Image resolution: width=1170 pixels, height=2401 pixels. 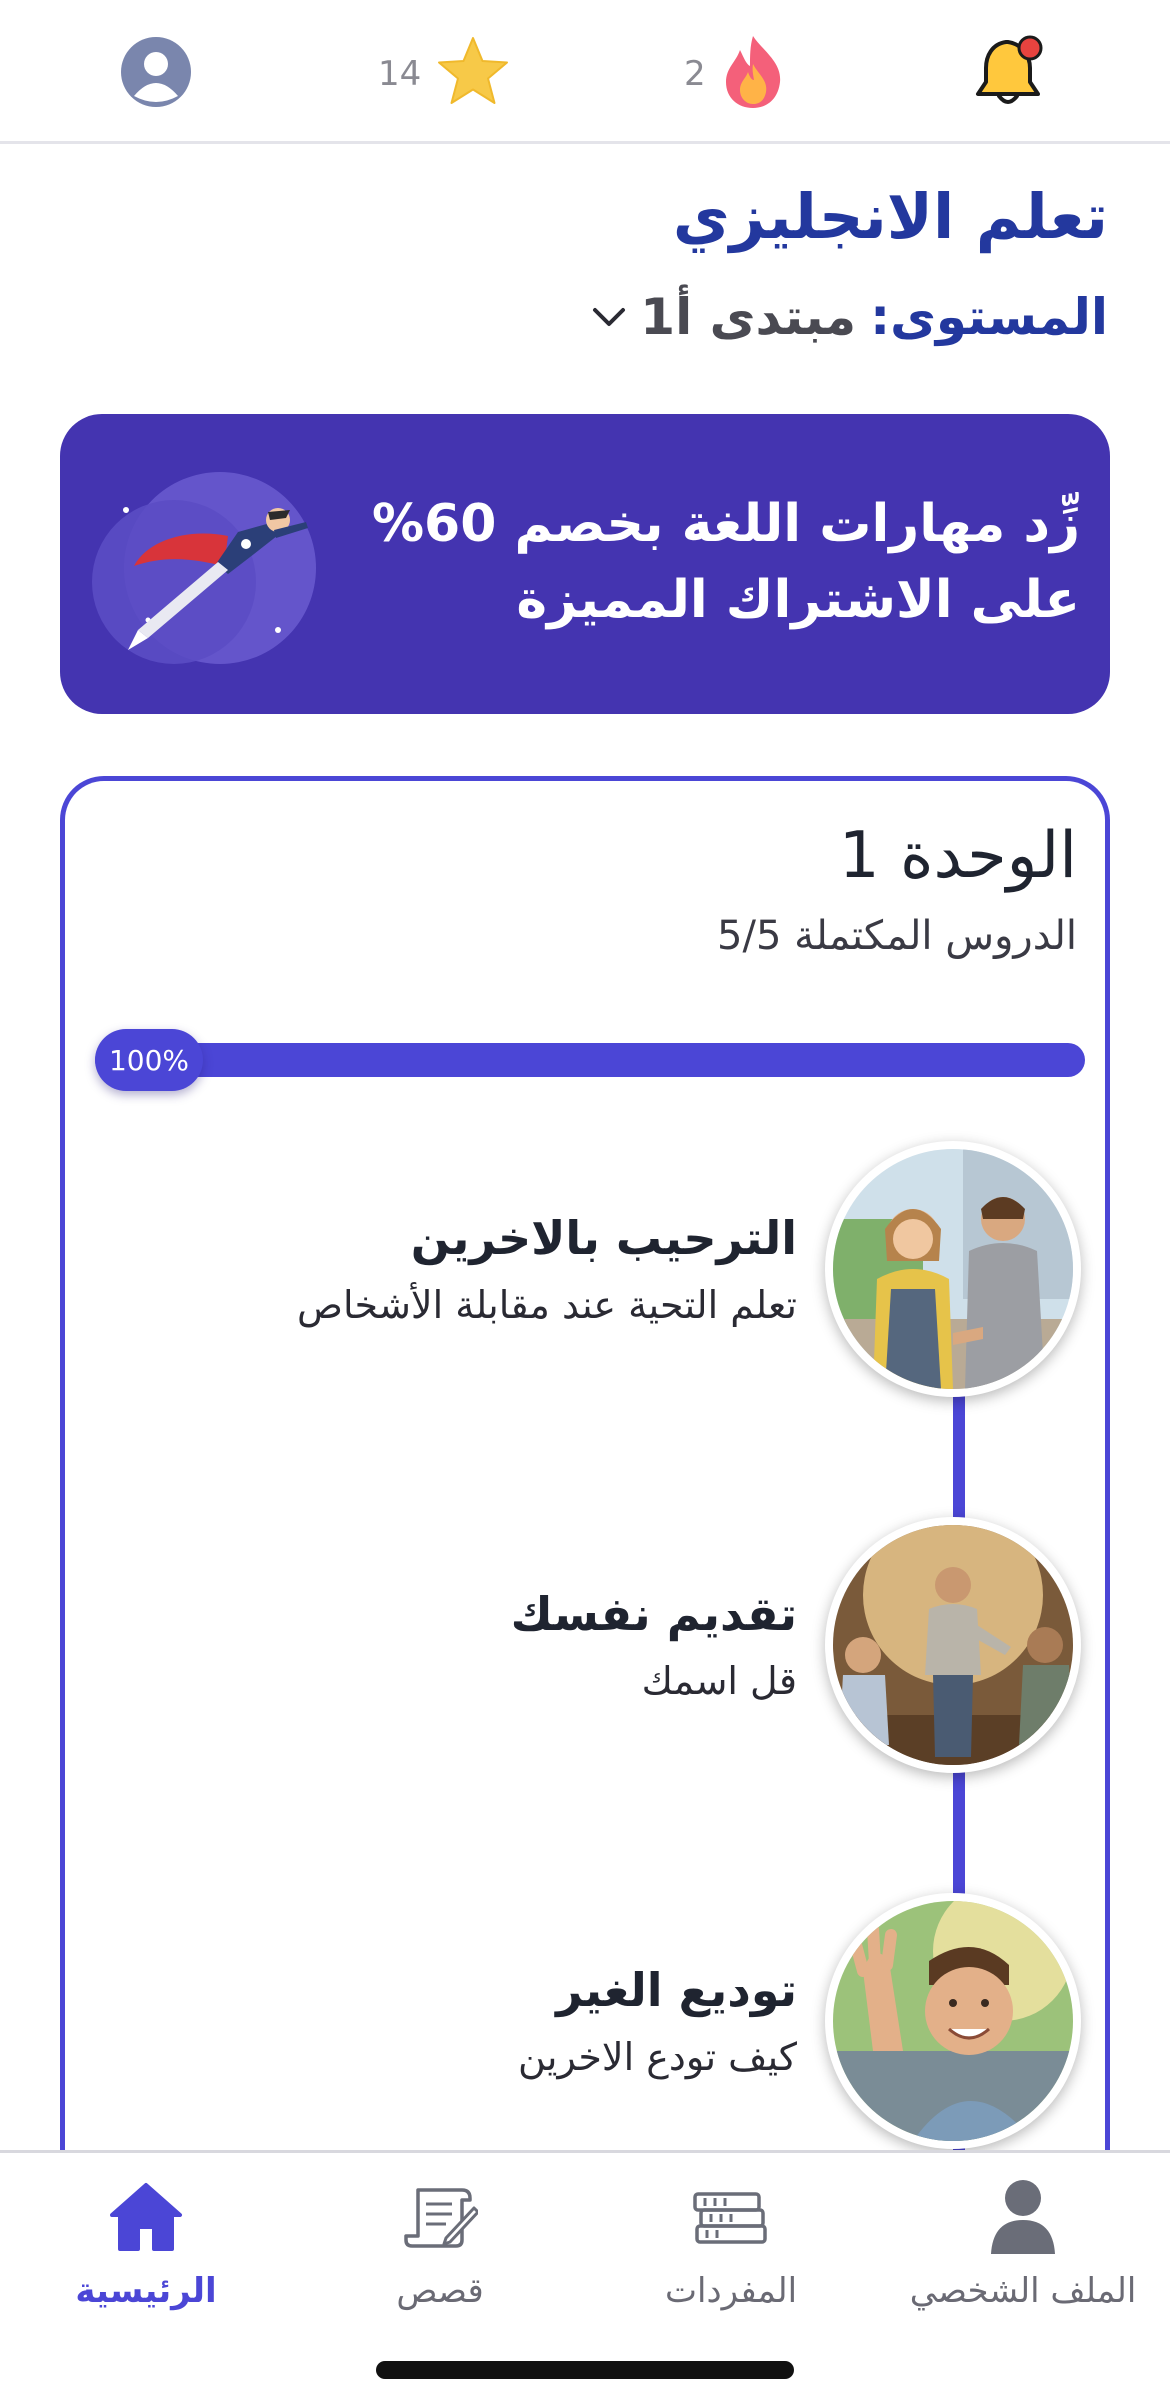 What do you see at coordinates (609, 317) in the screenshot?
I see `chevron-down-icon` at bounding box center [609, 317].